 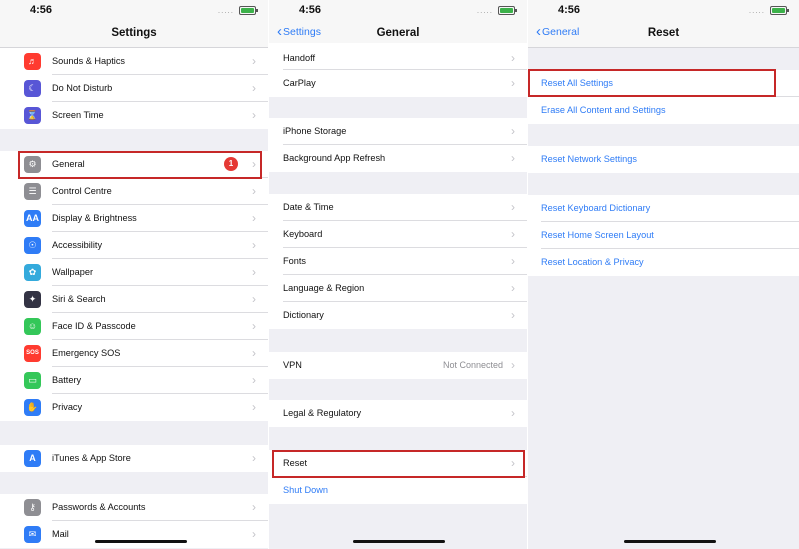 I want to click on notification-badge: 1, so click(x=231, y=164).